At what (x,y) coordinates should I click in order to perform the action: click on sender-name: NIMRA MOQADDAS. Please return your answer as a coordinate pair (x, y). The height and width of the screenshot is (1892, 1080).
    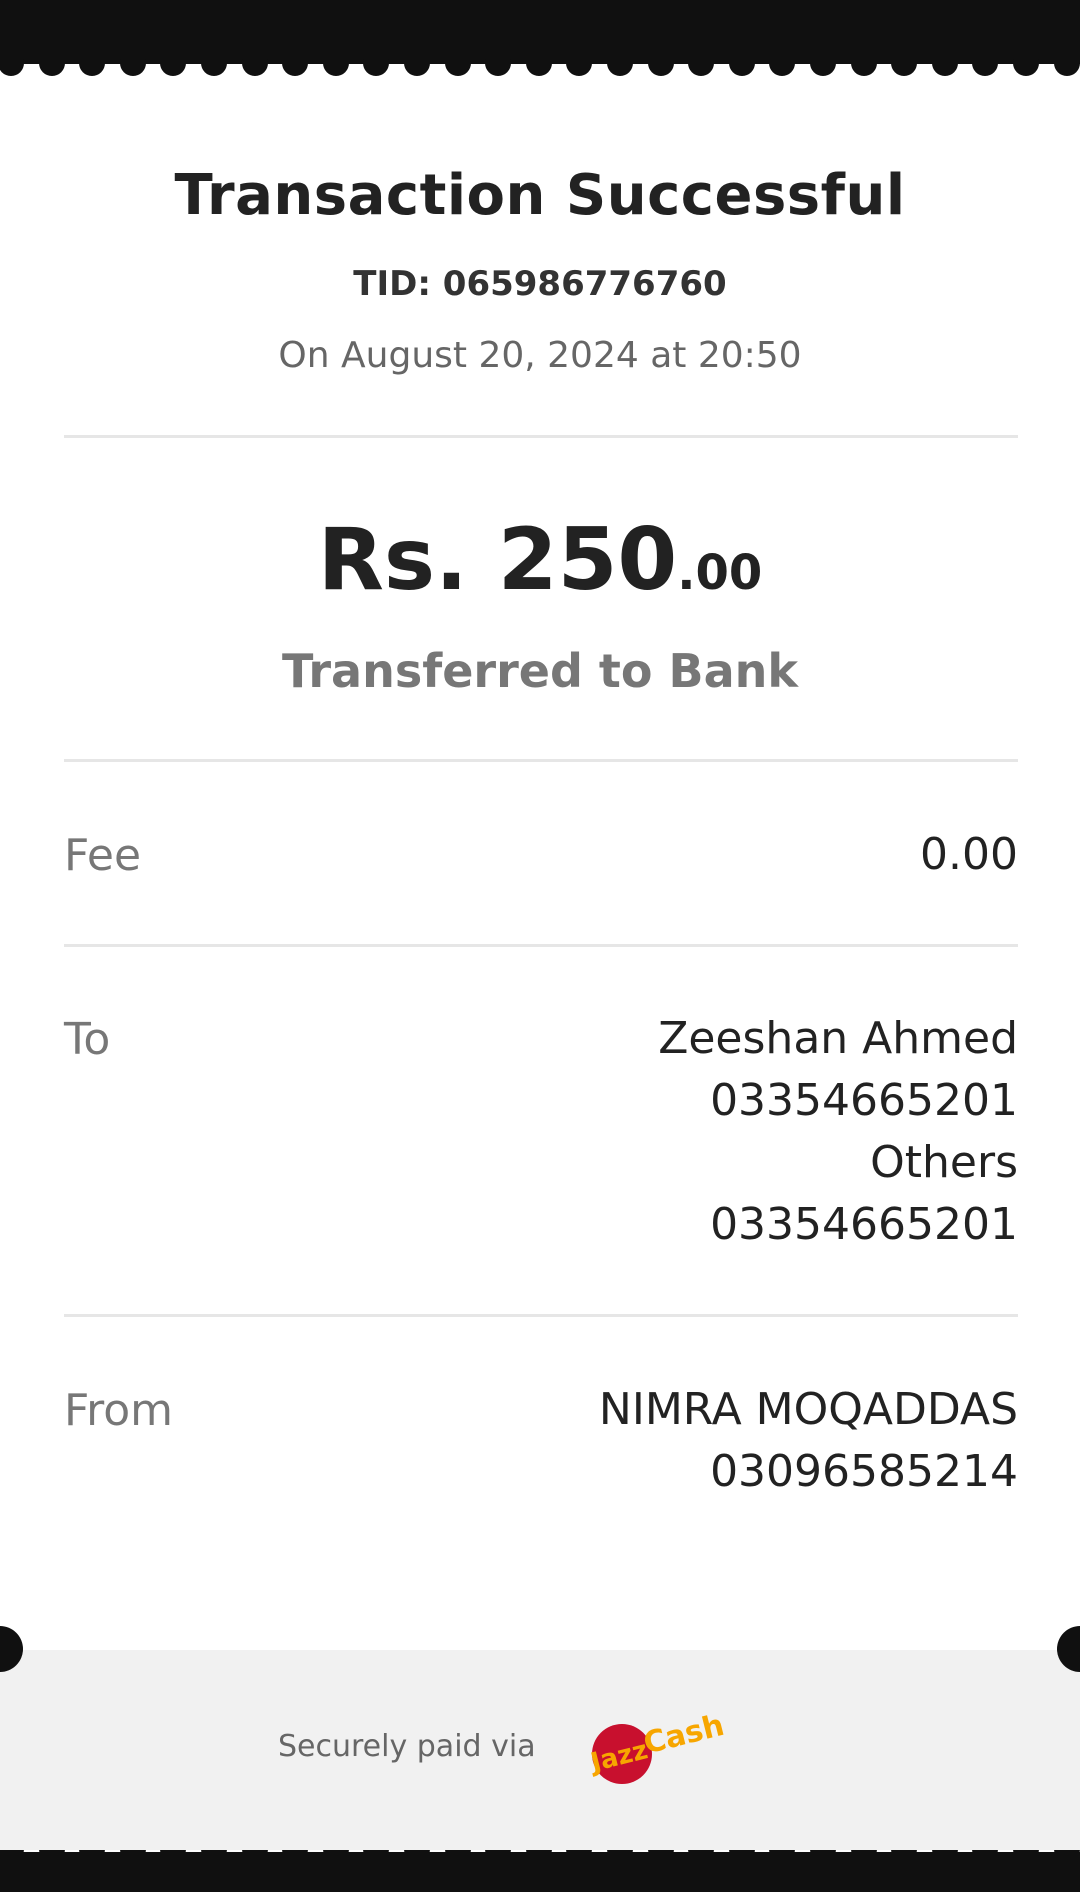
    Looking at the image, I should click on (808, 1409).